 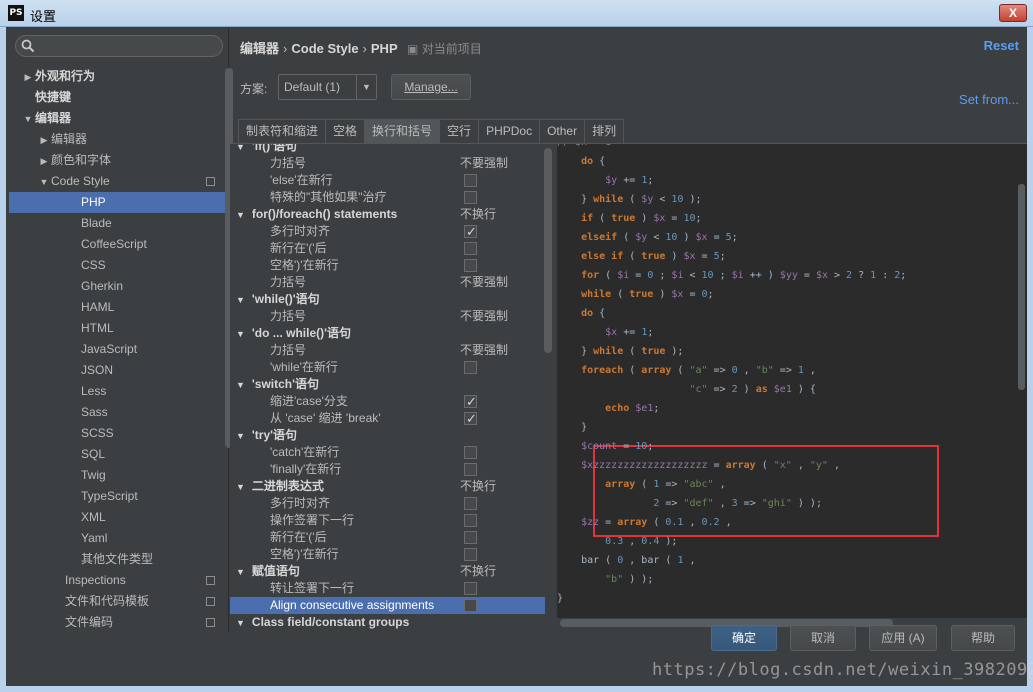 I want to click on sidebar-item: TypeScript, so click(x=117, y=496).